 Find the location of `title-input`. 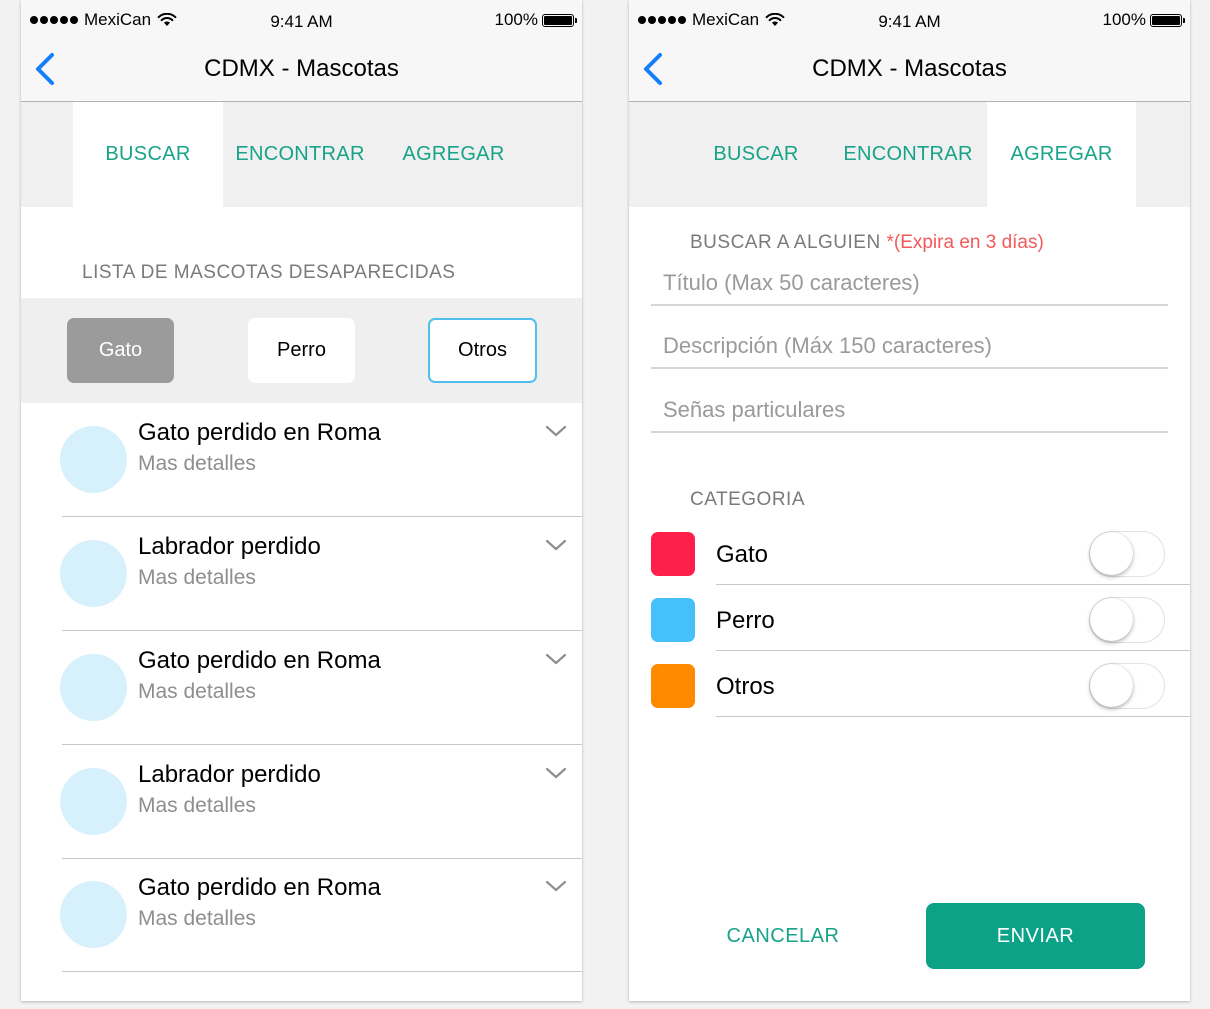

title-input is located at coordinates (909, 286).